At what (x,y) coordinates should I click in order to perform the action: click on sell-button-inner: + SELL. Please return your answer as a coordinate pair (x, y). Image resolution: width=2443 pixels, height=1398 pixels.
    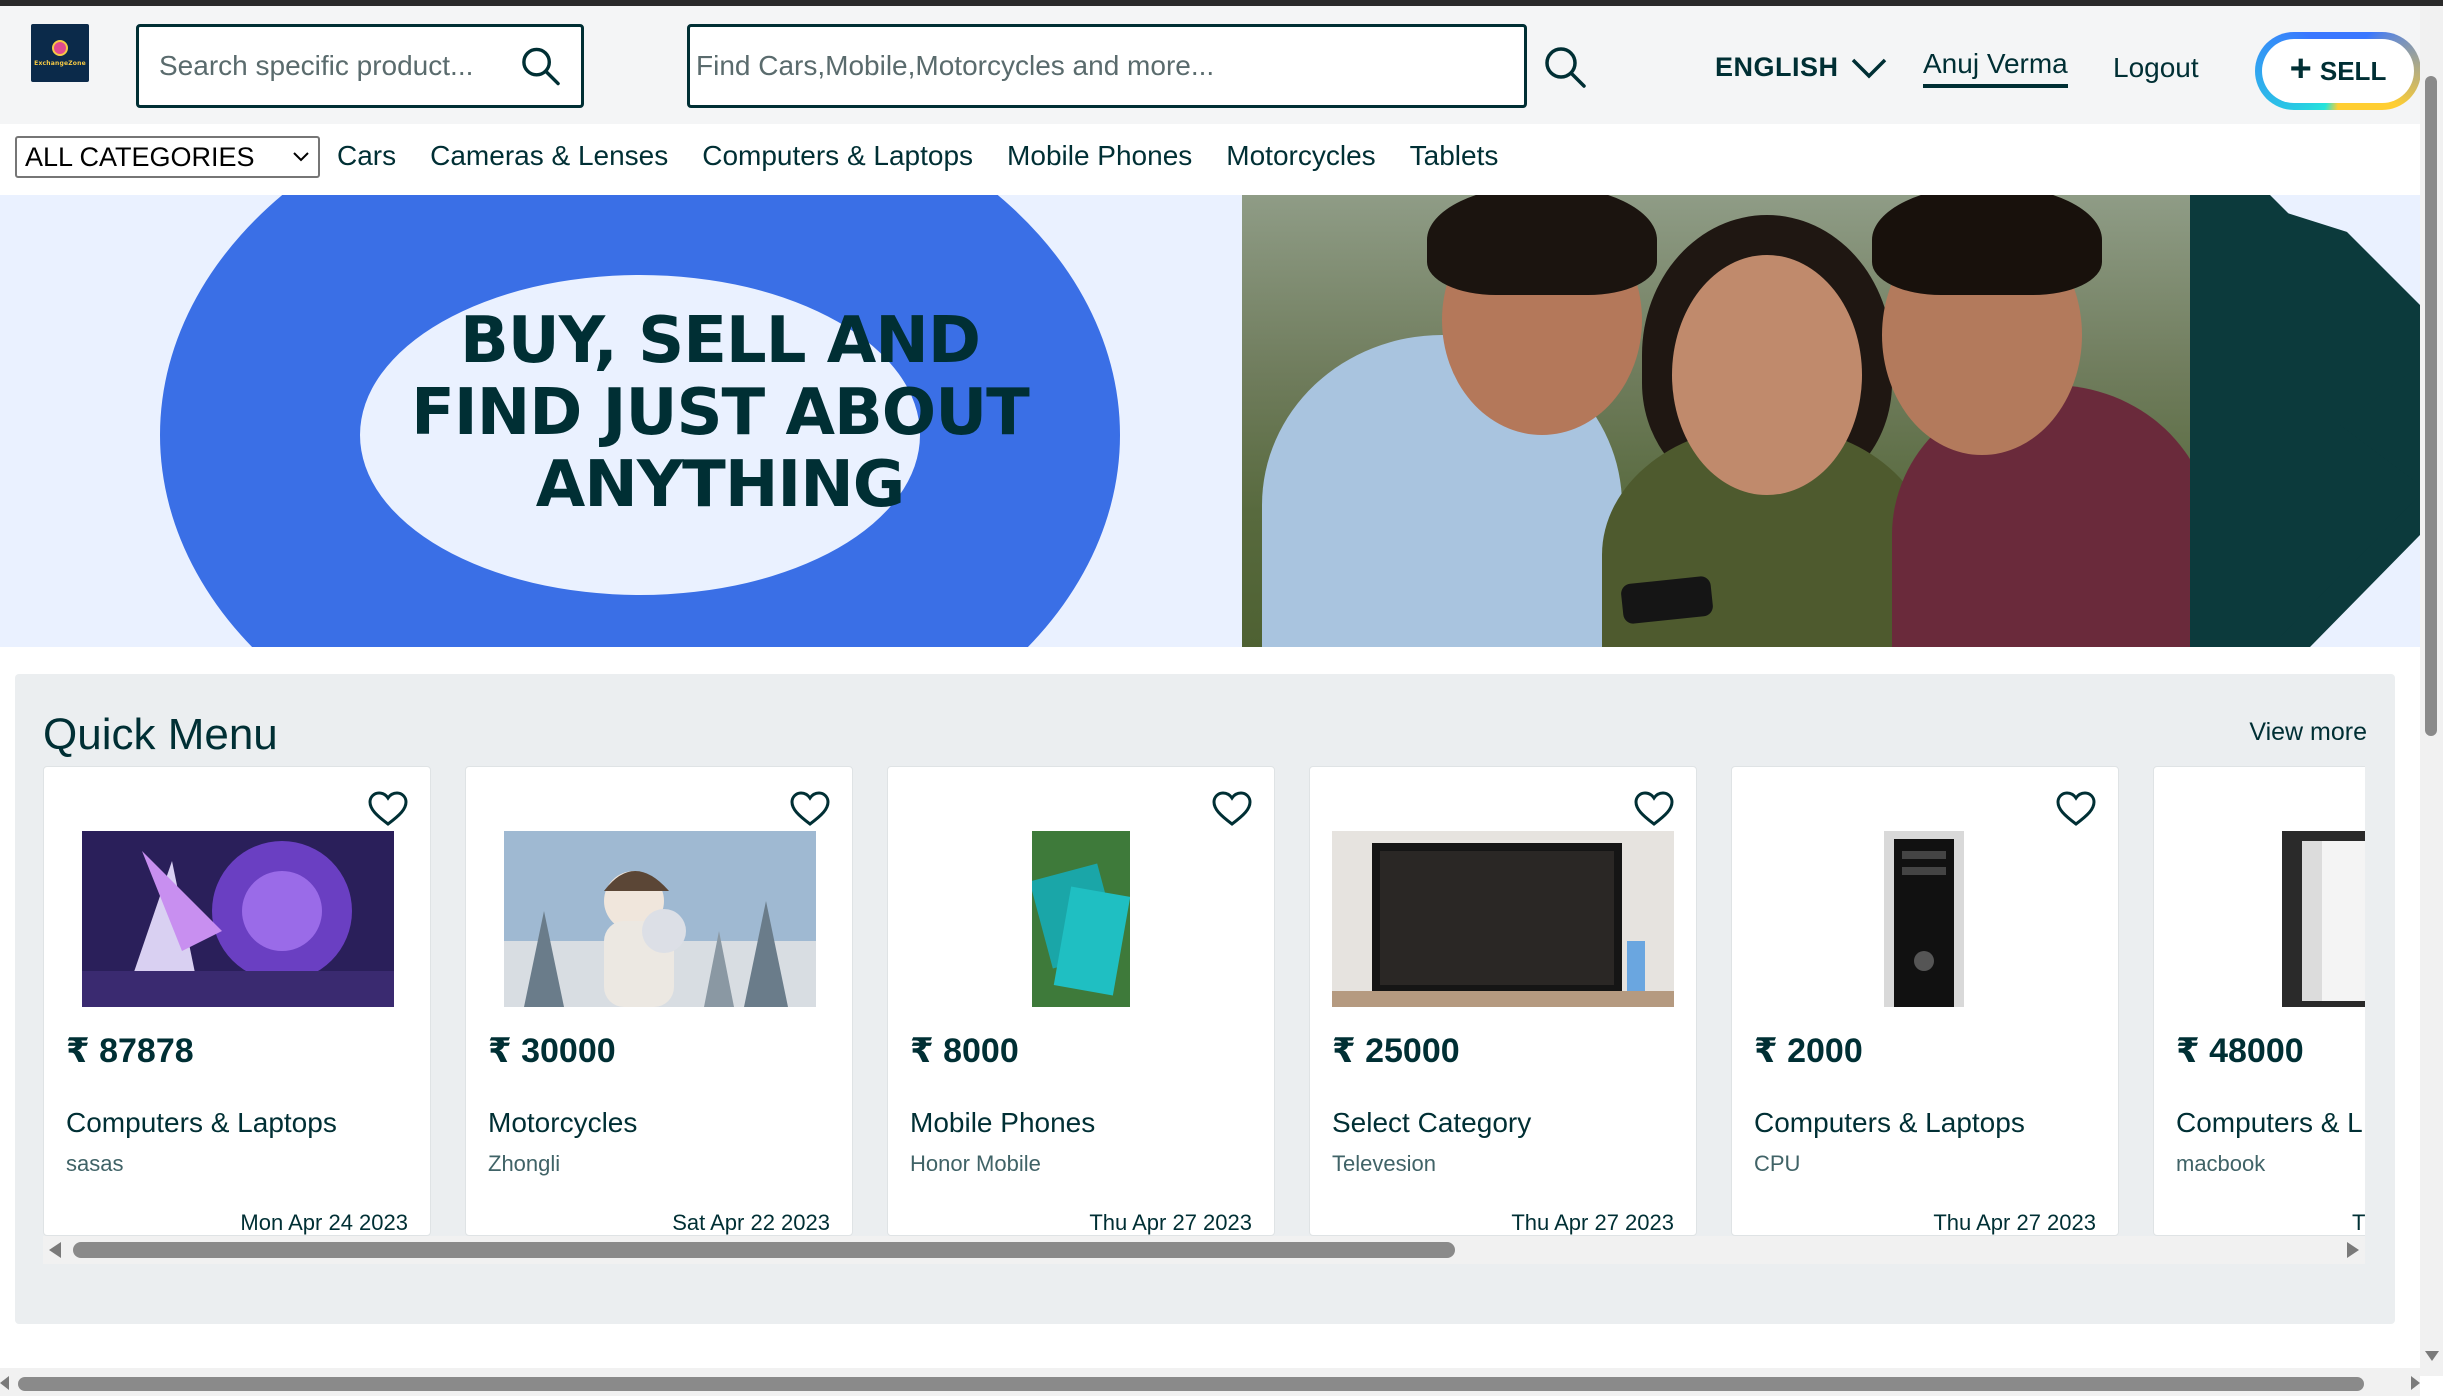
    Looking at the image, I should click on (2338, 71).